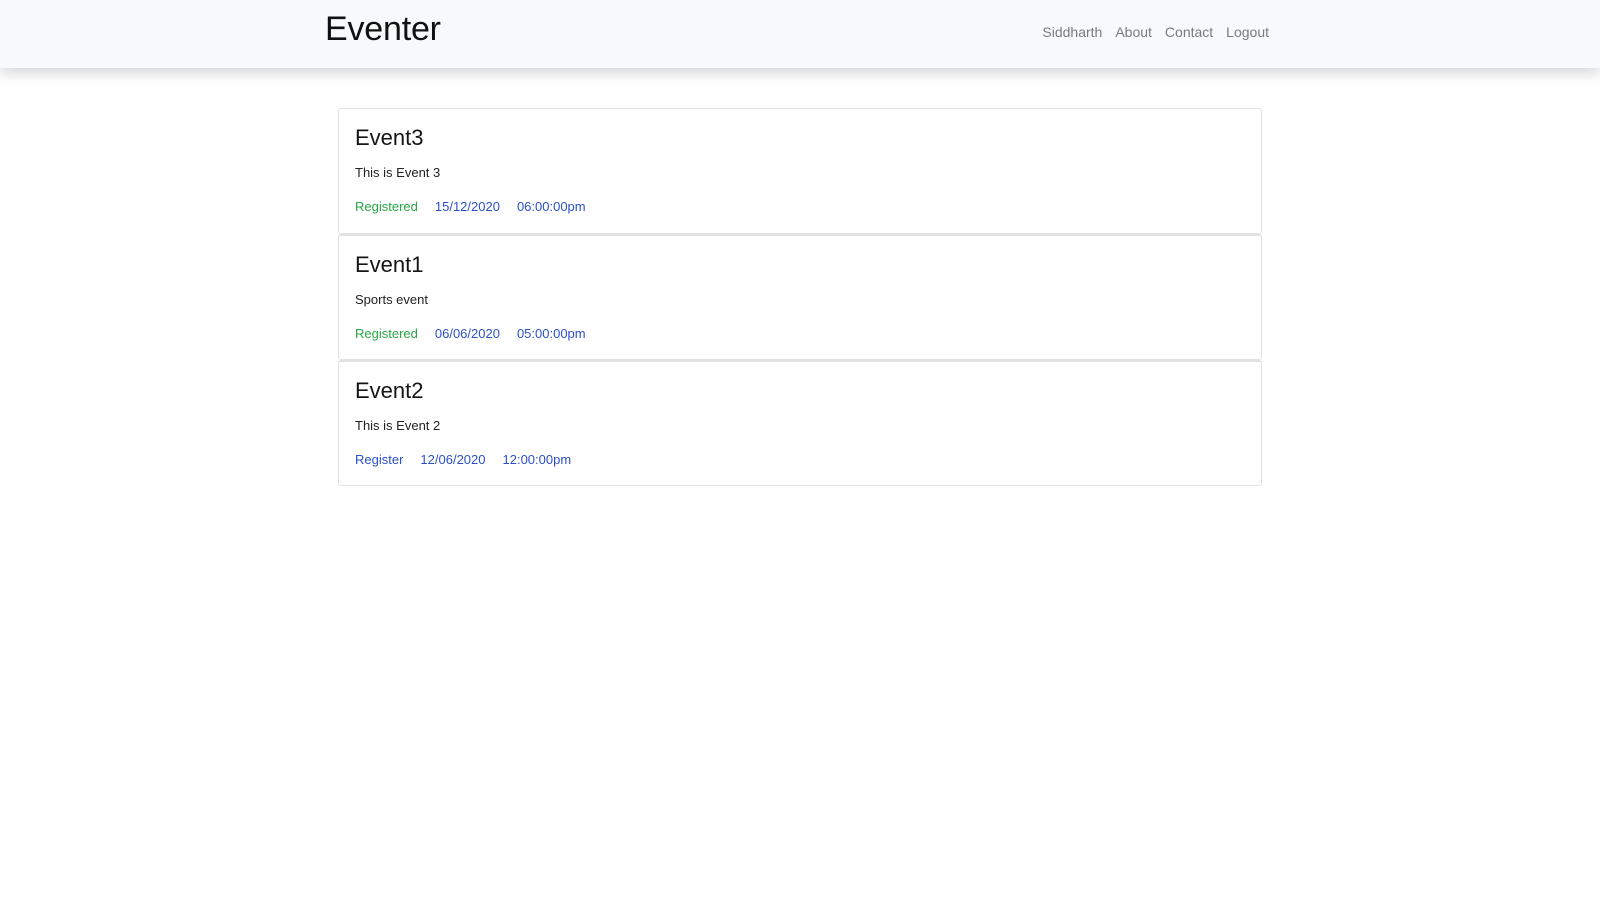 The image size is (1600, 900). Describe the element at coordinates (551, 206) in the screenshot. I see `event-time: 06:00:00pm` at that location.